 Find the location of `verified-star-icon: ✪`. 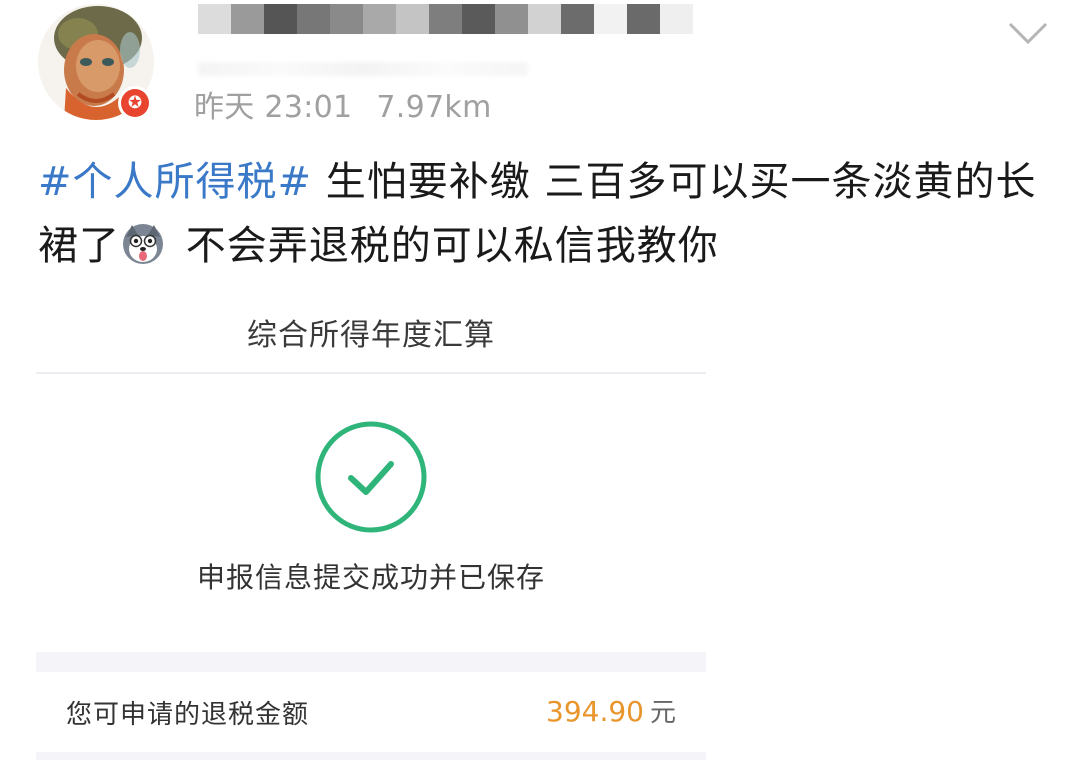

verified-star-icon: ✪ is located at coordinates (135, 103).